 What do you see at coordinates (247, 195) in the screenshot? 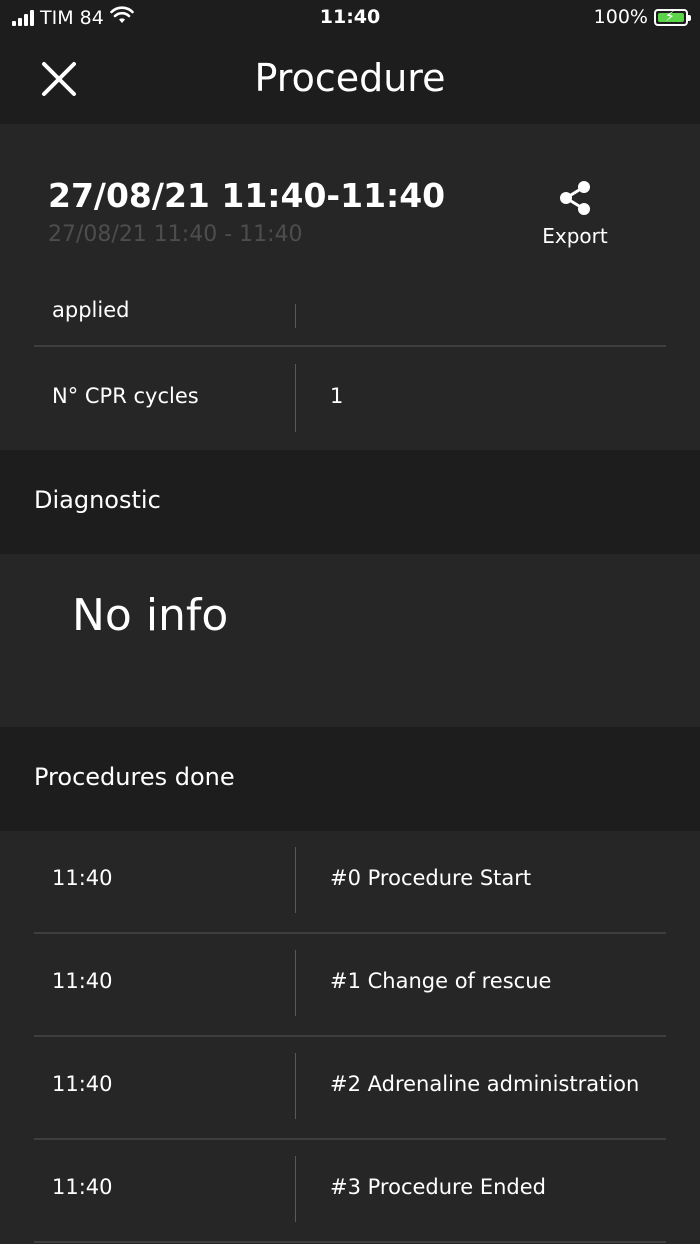
I see `procedure-date-title: 27/08/21 11:40-11:40` at bounding box center [247, 195].